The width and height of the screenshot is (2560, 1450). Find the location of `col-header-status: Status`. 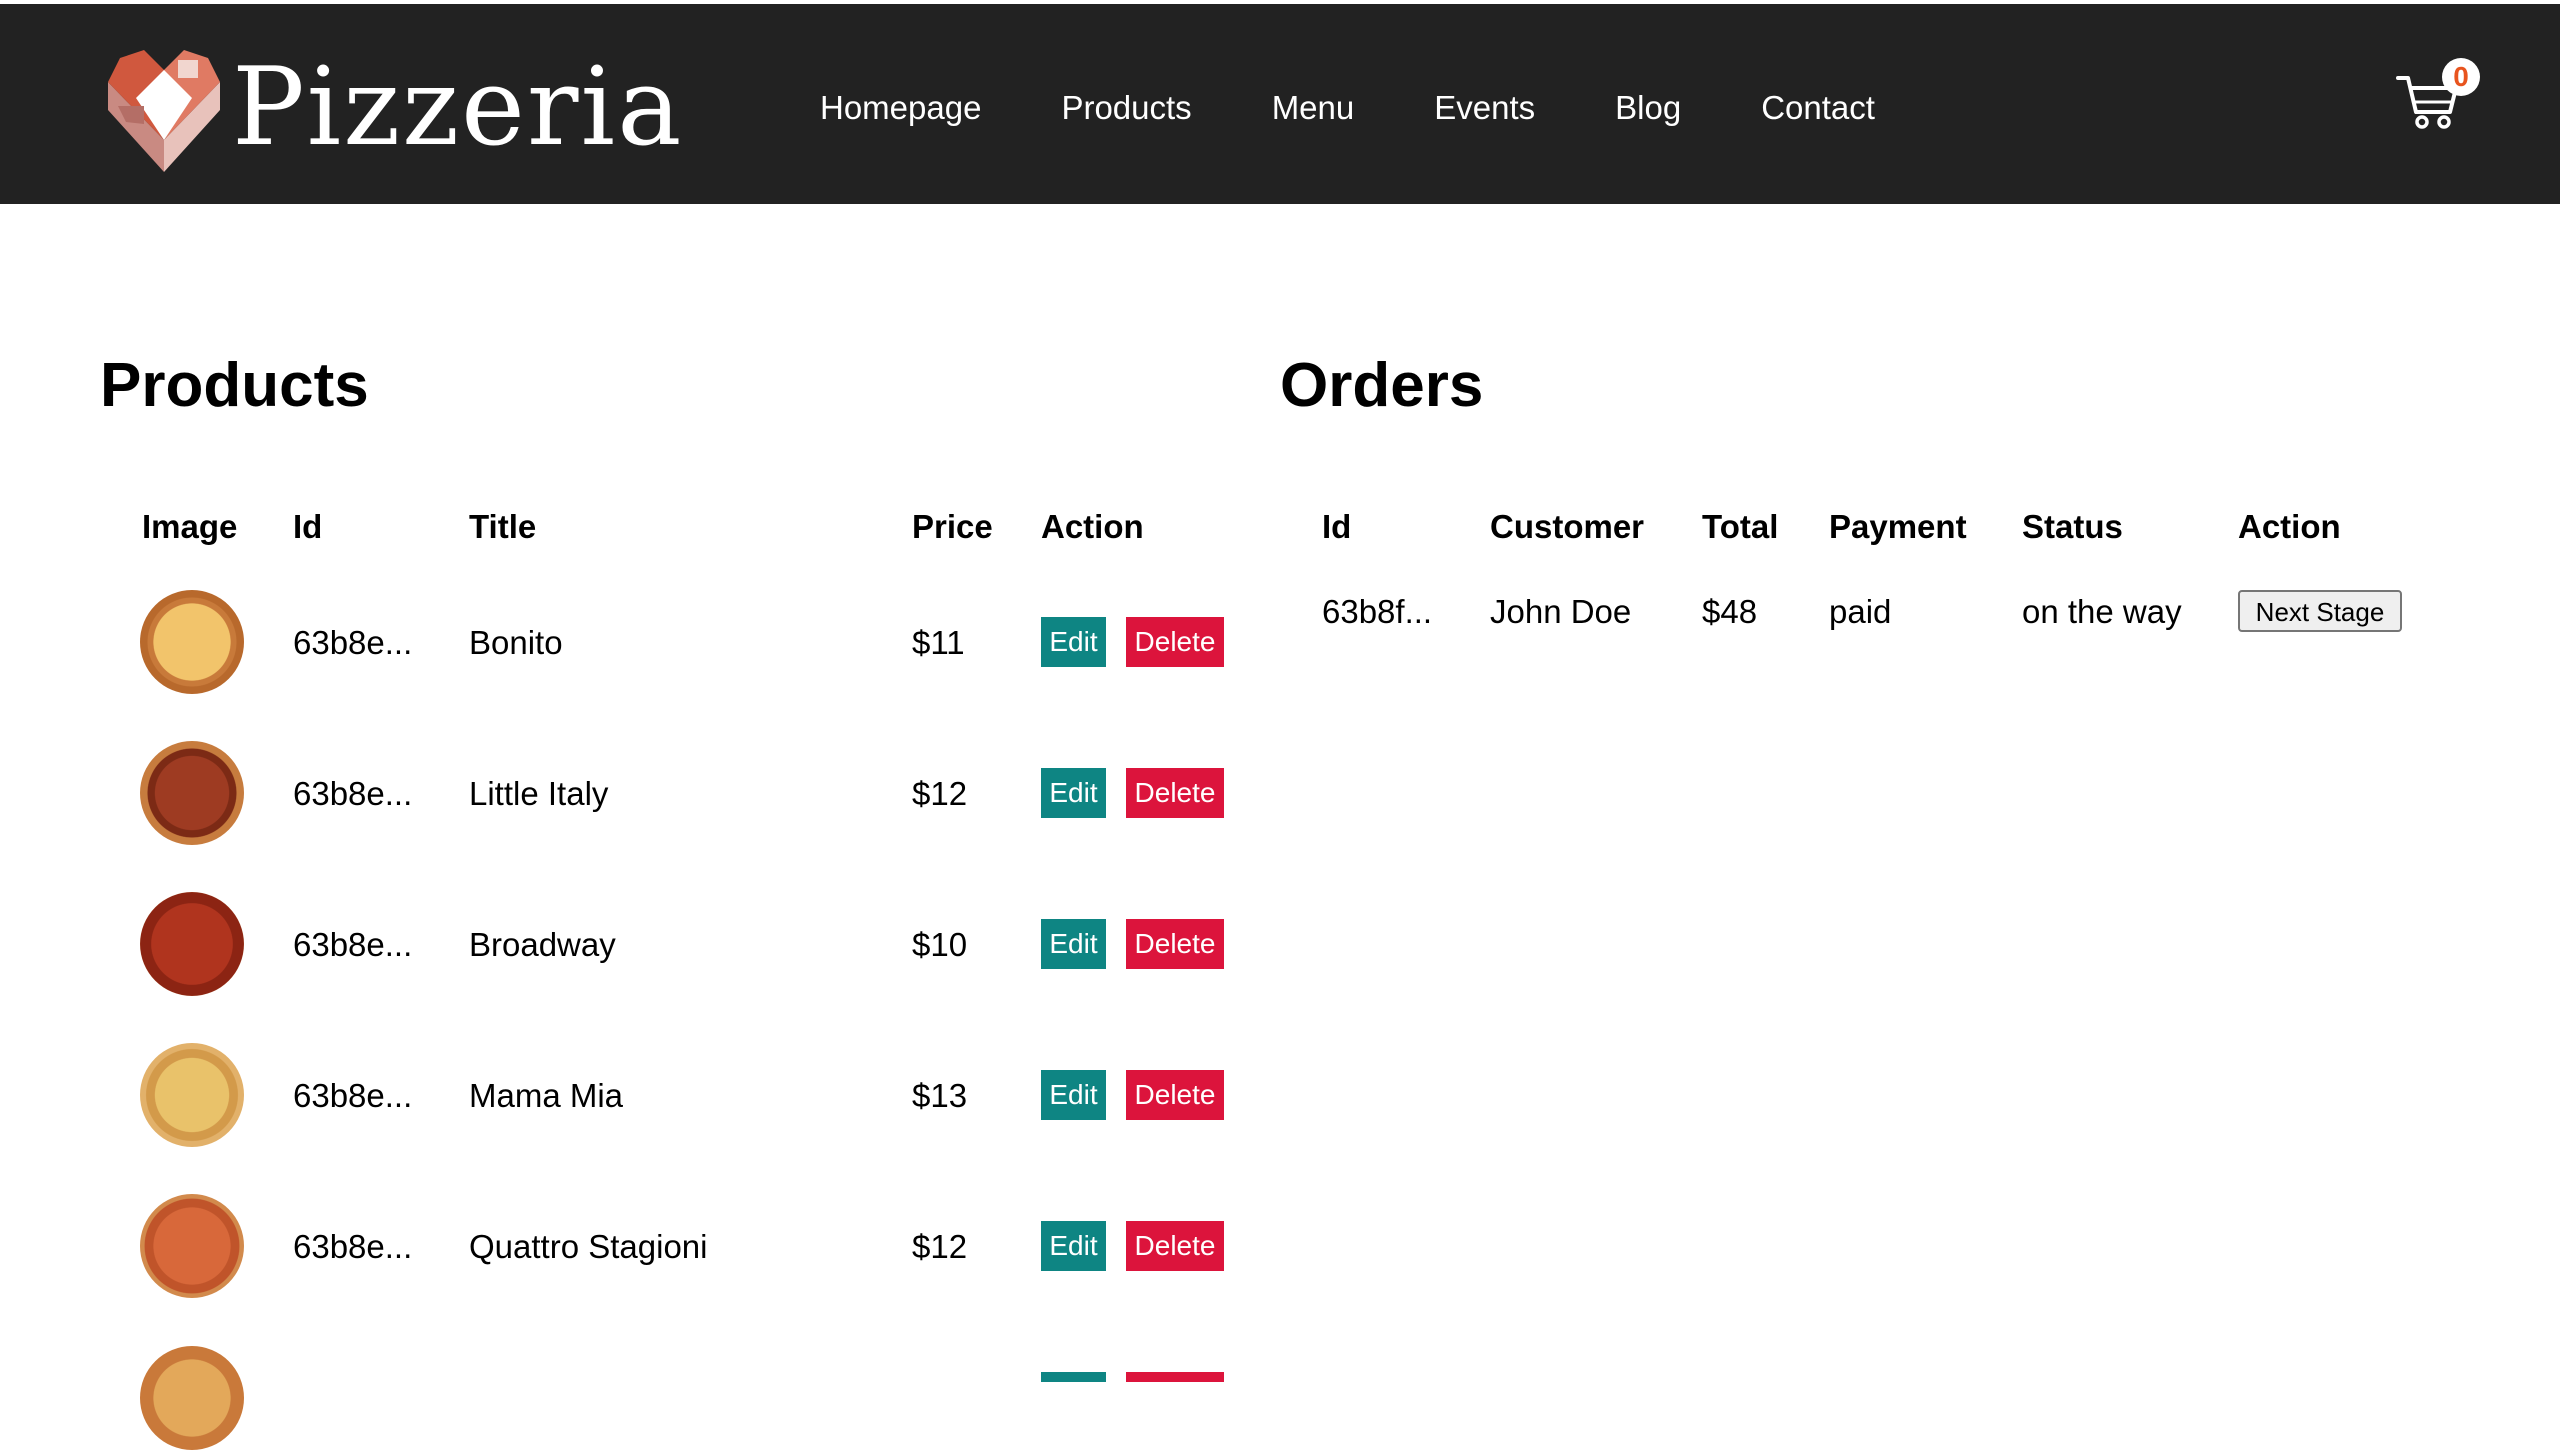

col-header-status: Status is located at coordinates (2072, 526).